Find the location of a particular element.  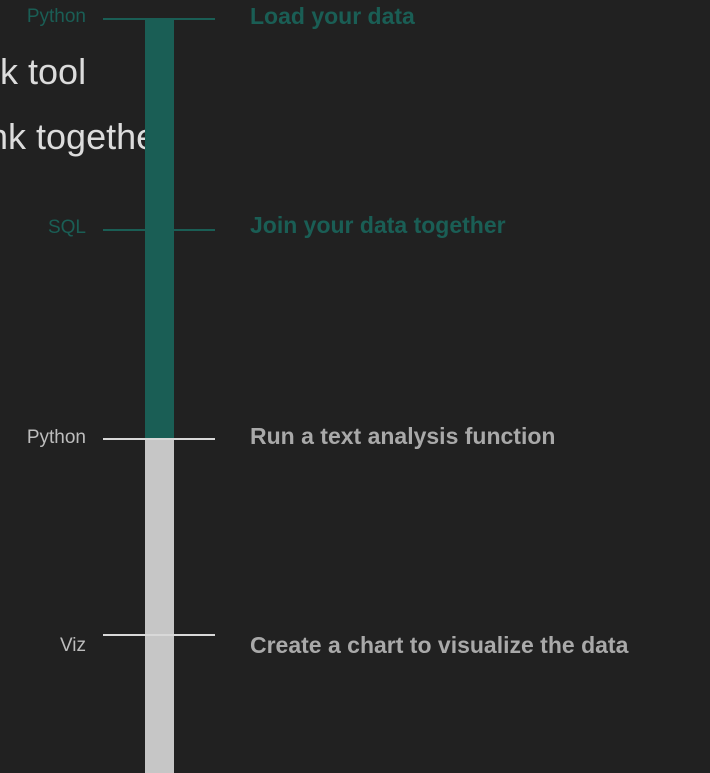

step-4-tick is located at coordinates (159, 635).